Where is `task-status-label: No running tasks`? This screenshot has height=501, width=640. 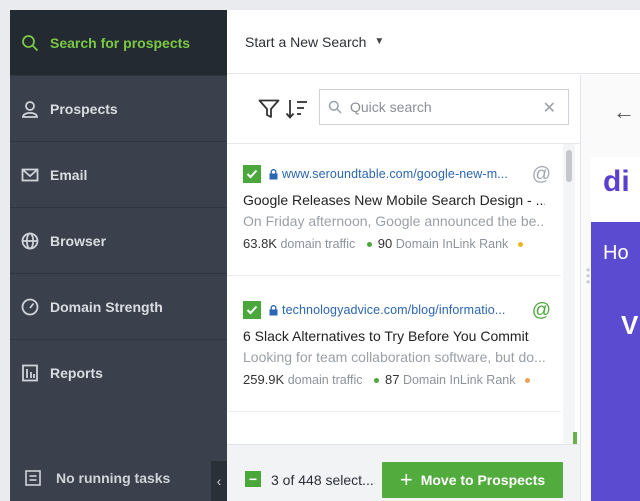 task-status-label: No running tasks is located at coordinates (113, 478).